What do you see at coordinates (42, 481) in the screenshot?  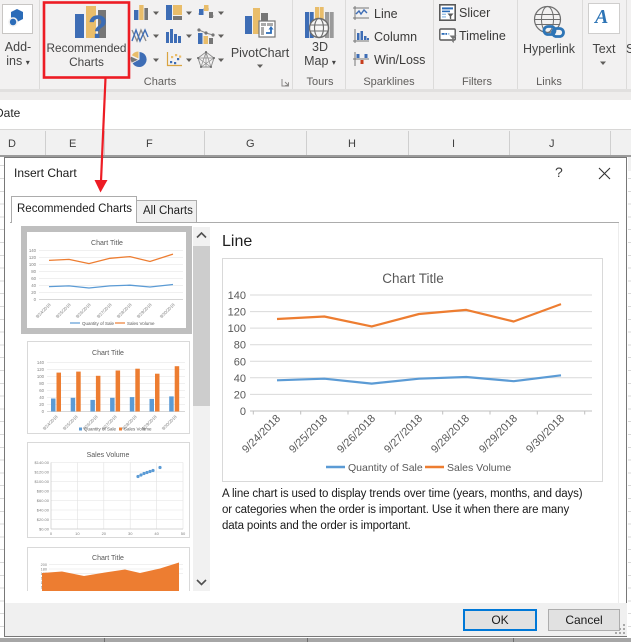 I see `svg-text: $100.00` at bounding box center [42, 481].